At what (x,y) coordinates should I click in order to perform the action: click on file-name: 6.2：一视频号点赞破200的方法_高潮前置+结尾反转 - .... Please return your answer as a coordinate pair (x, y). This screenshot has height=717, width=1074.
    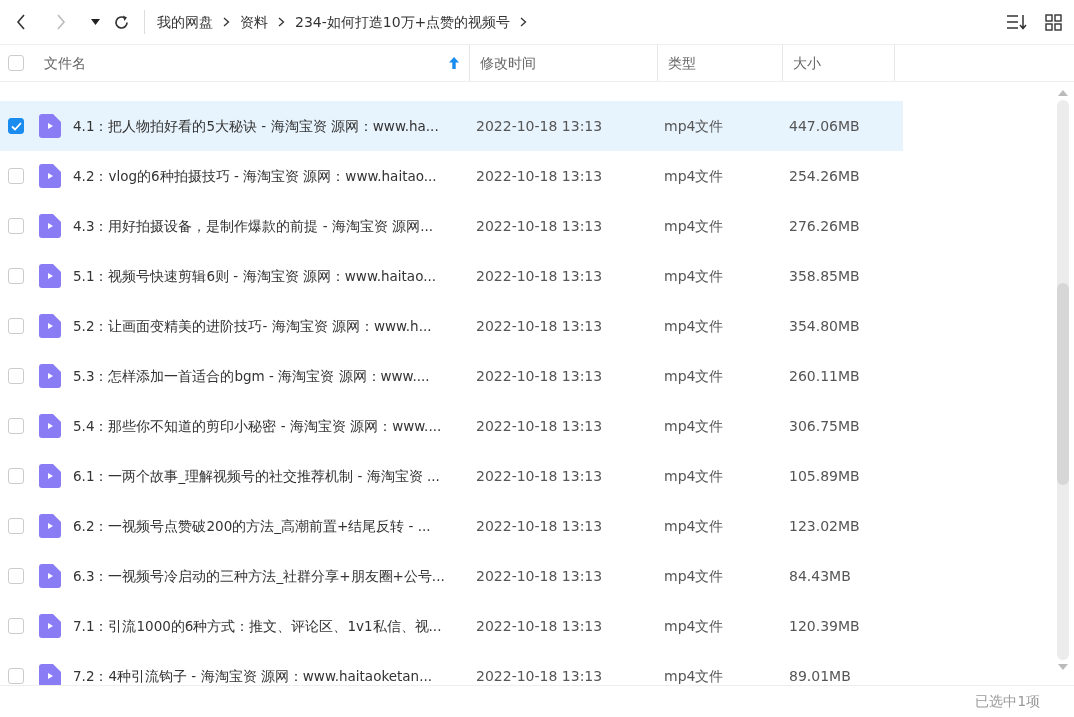
    Looking at the image, I should click on (252, 526).